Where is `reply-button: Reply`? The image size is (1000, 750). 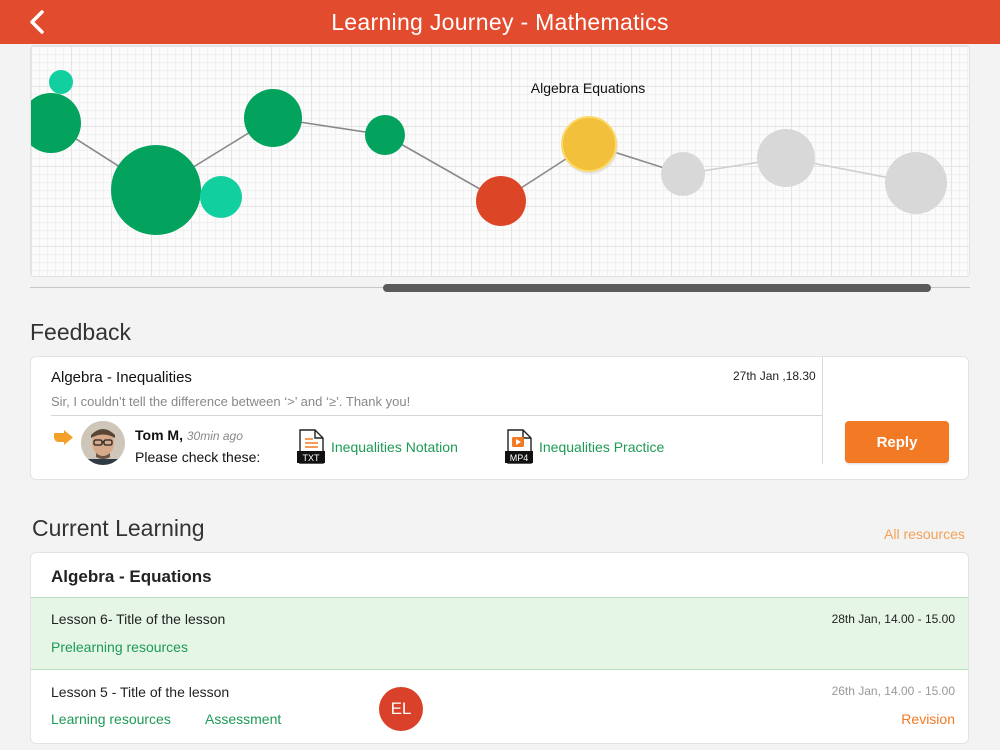
reply-button: Reply is located at coordinates (897, 442).